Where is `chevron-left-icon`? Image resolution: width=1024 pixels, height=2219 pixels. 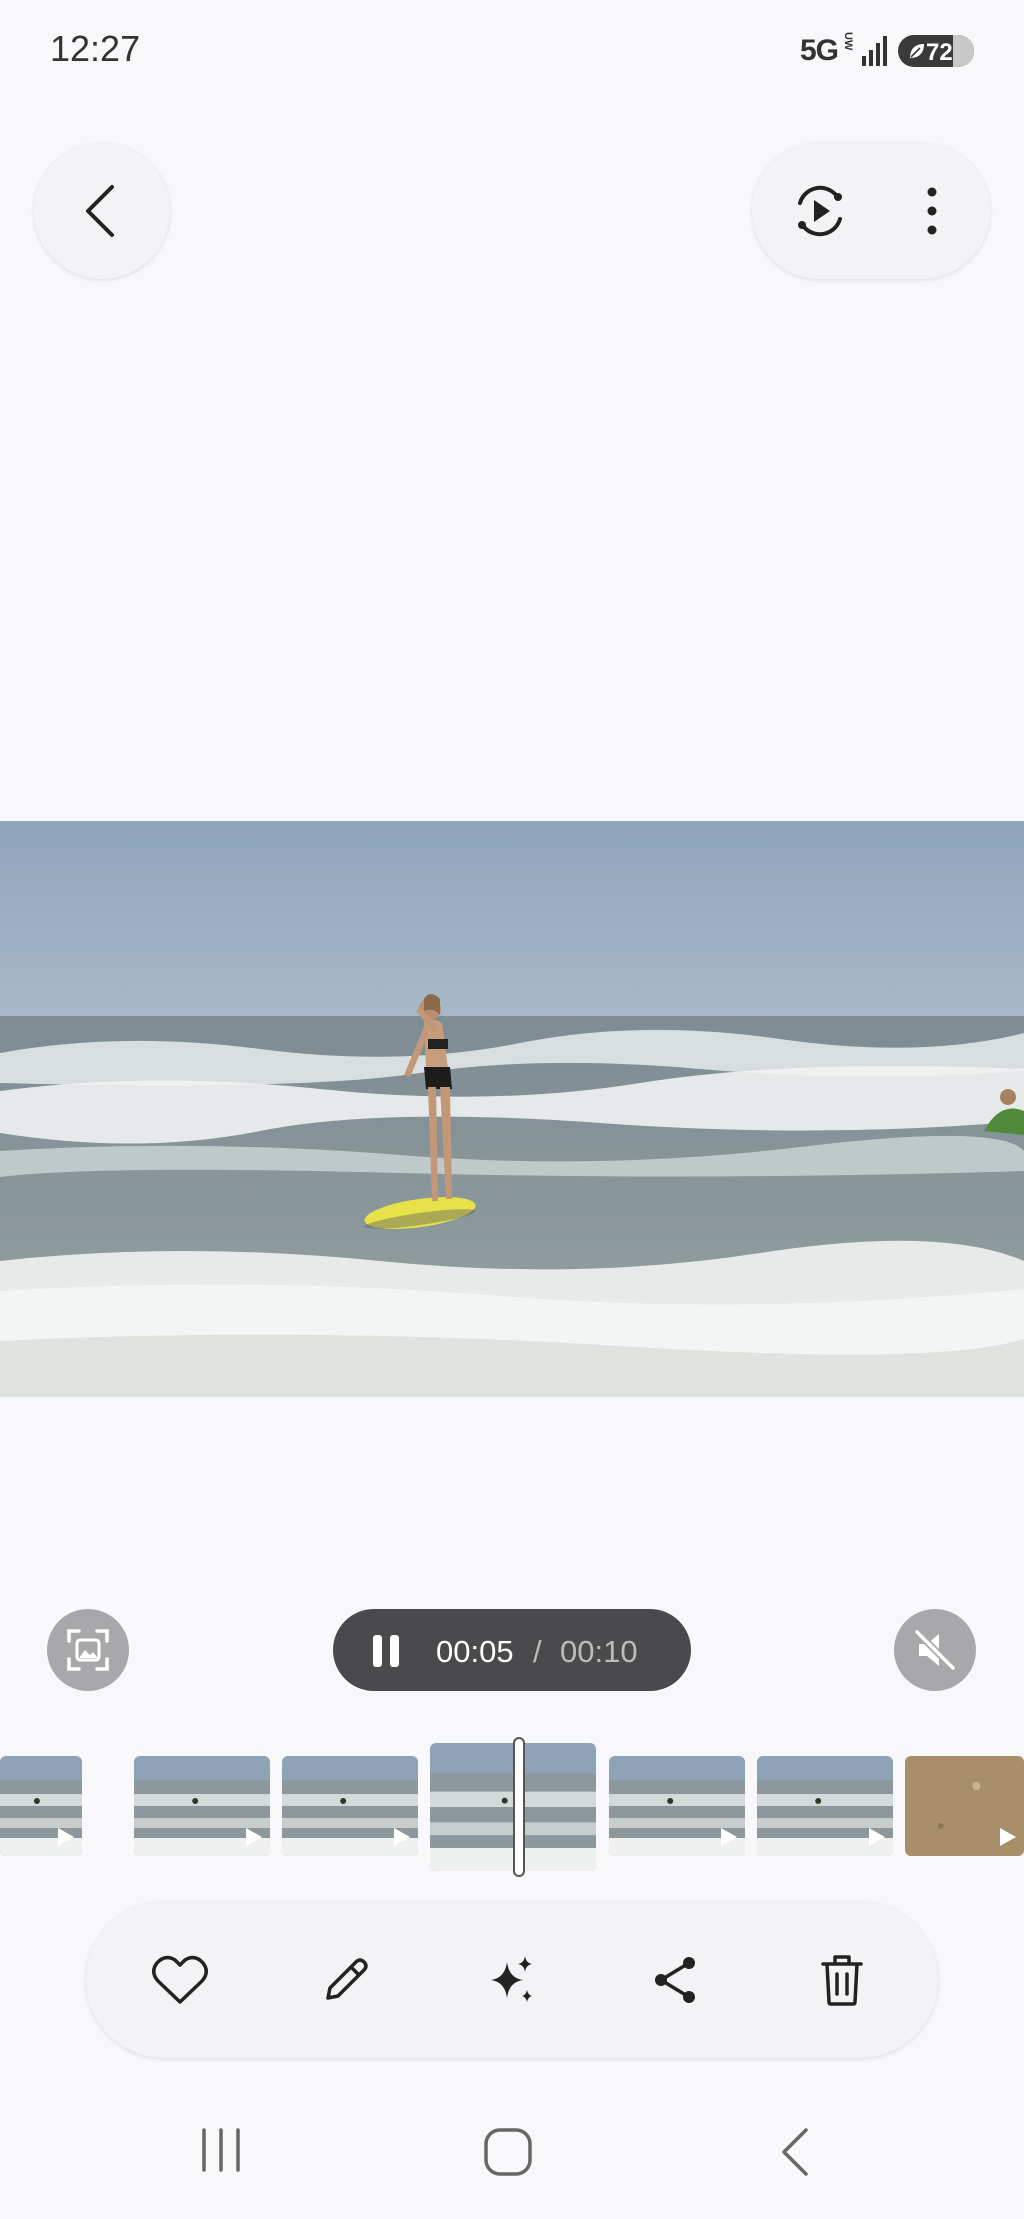
chevron-left-icon is located at coordinates (100, 211).